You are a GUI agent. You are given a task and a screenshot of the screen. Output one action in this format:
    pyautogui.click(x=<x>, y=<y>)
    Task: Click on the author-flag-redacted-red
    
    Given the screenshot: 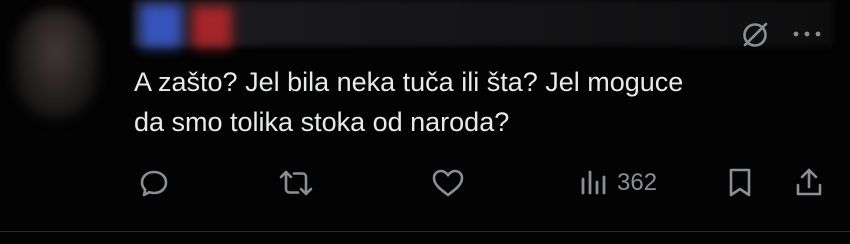 What is the action you would take?
    pyautogui.click(x=212, y=27)
    